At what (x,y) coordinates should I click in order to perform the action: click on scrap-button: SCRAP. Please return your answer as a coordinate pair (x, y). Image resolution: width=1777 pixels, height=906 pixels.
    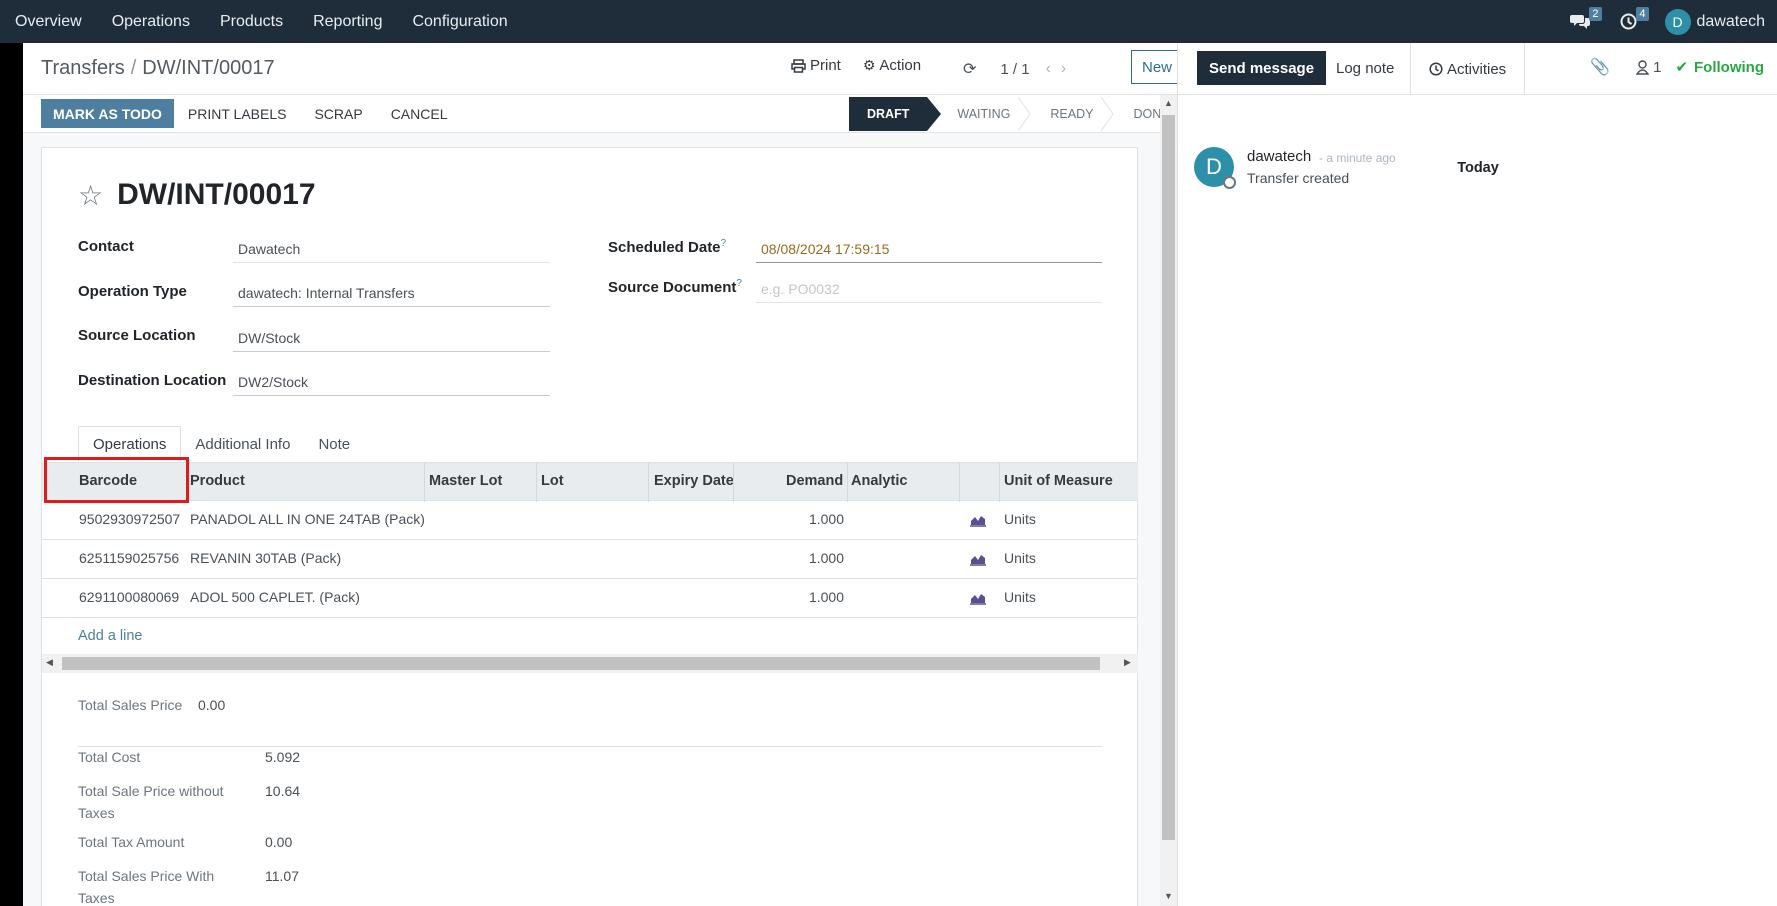
    Looking at the image, I should click on (338, 113).